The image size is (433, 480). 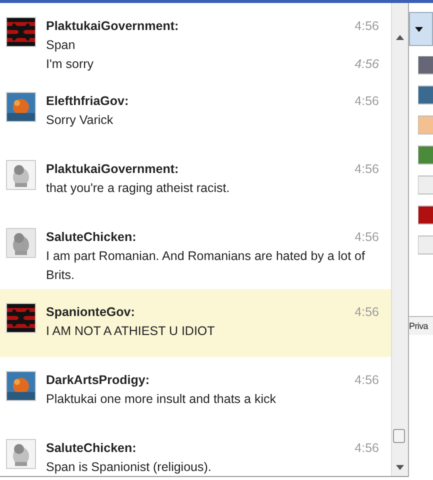 What do you see at coordinates (400, 467) in the screenshot?
I see `scroll-down-icon` at bounding box center [400, 467].